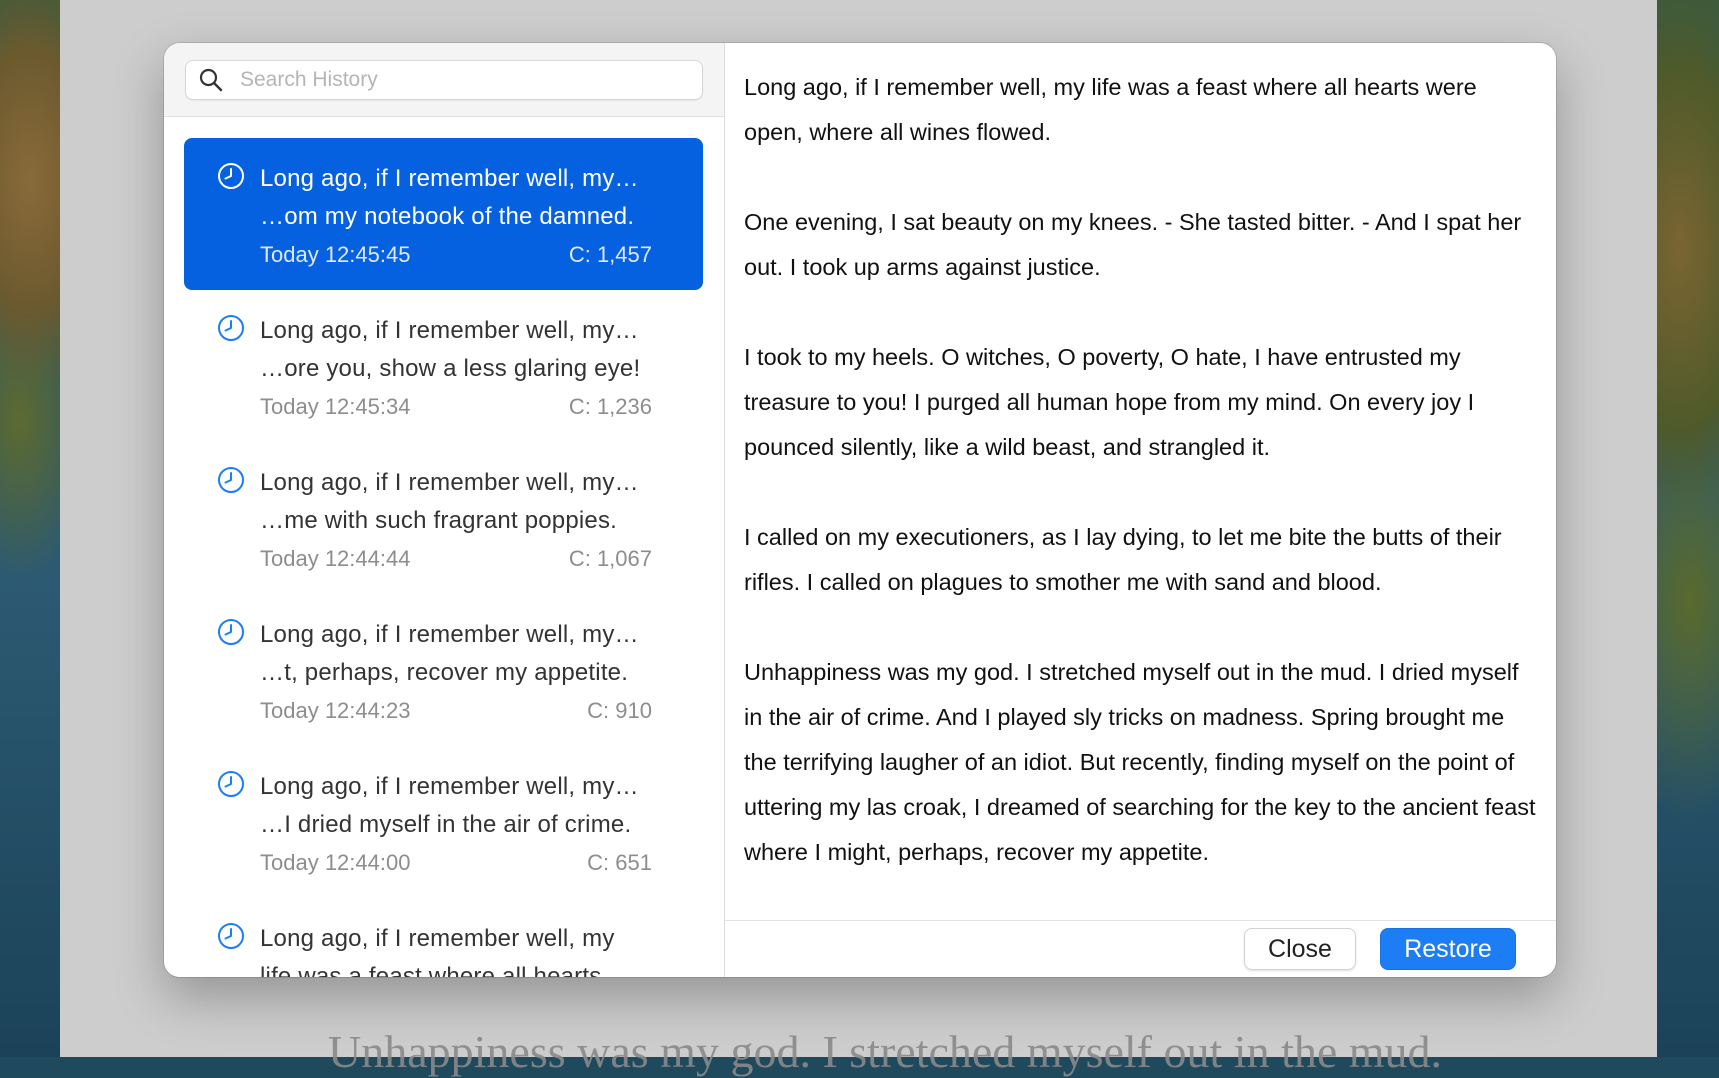 The width and height of the screenshot is (1719, 1078). I want to click on history-item-meta: Today 12:44:00 C: 651, so click(456, 863).